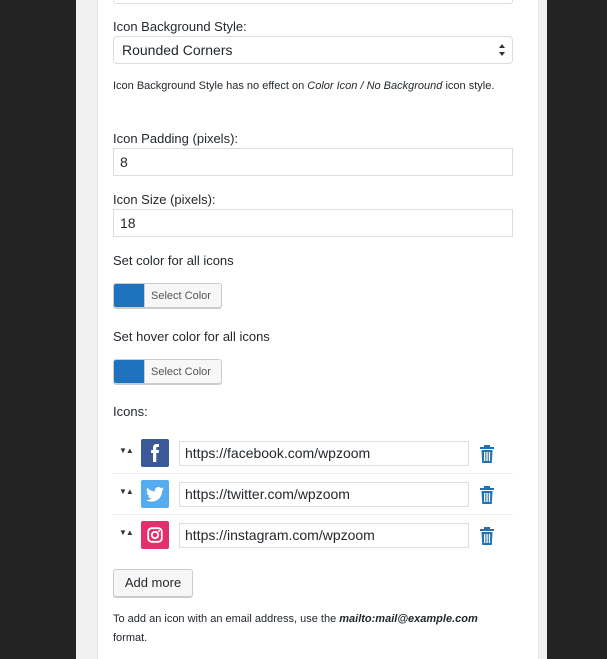  Describe the element at coordinates (180, 26) in the screenshot. I see `icon-background-style-label: Icon Background Style:` at that location.